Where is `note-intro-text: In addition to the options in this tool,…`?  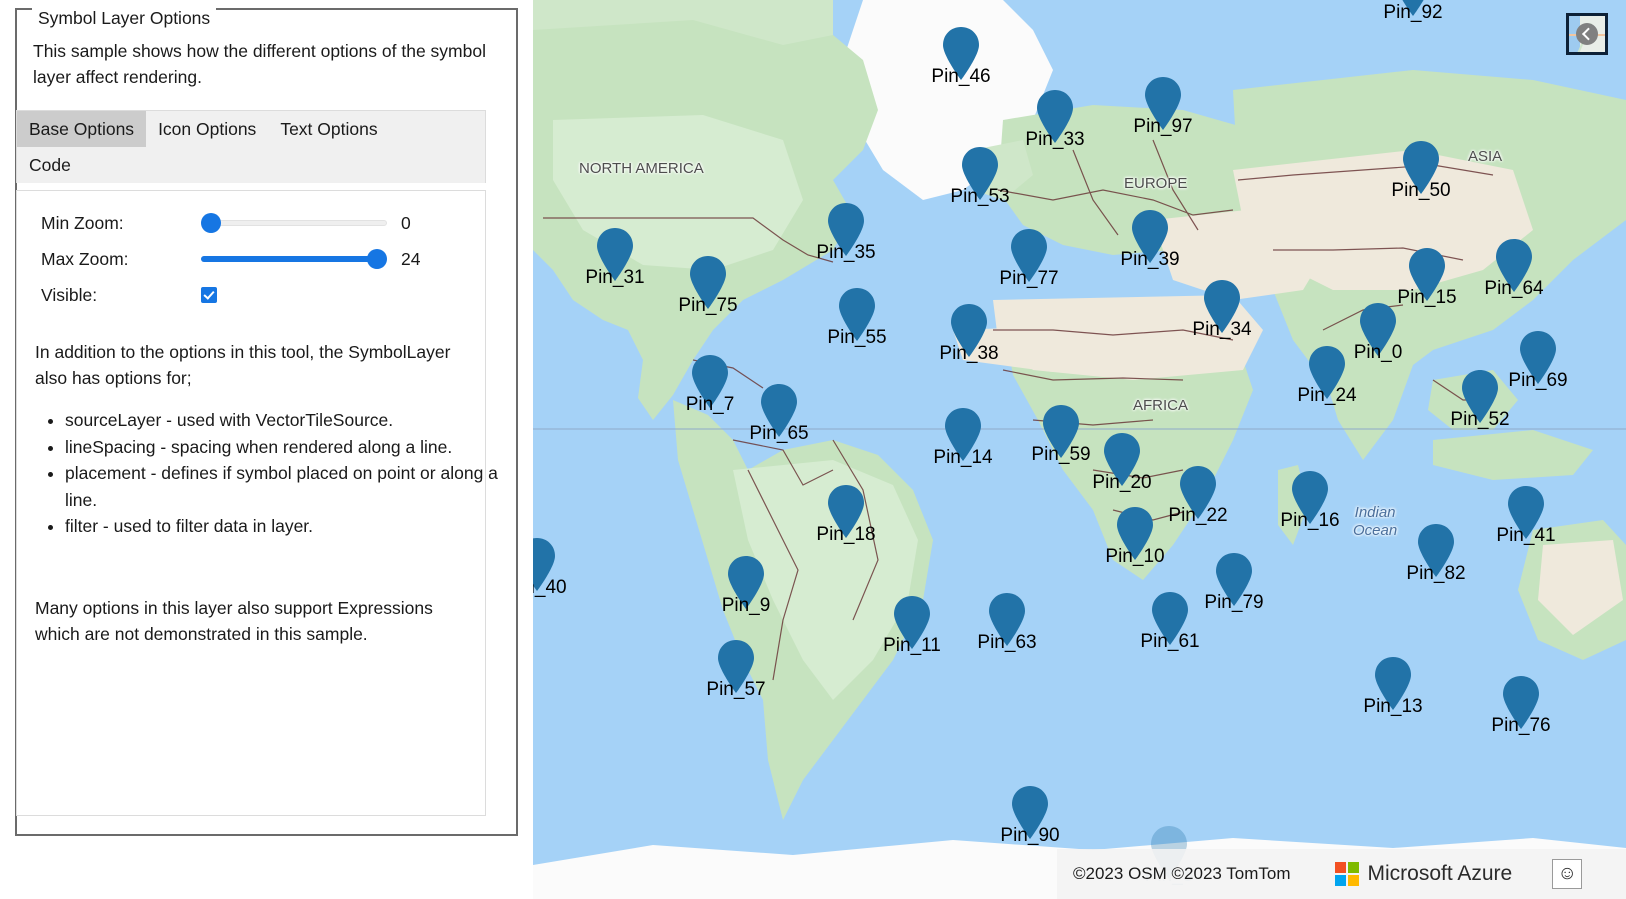
note-intro-text: In addition to the options in this tool,… is located at coordinates (243, 365).